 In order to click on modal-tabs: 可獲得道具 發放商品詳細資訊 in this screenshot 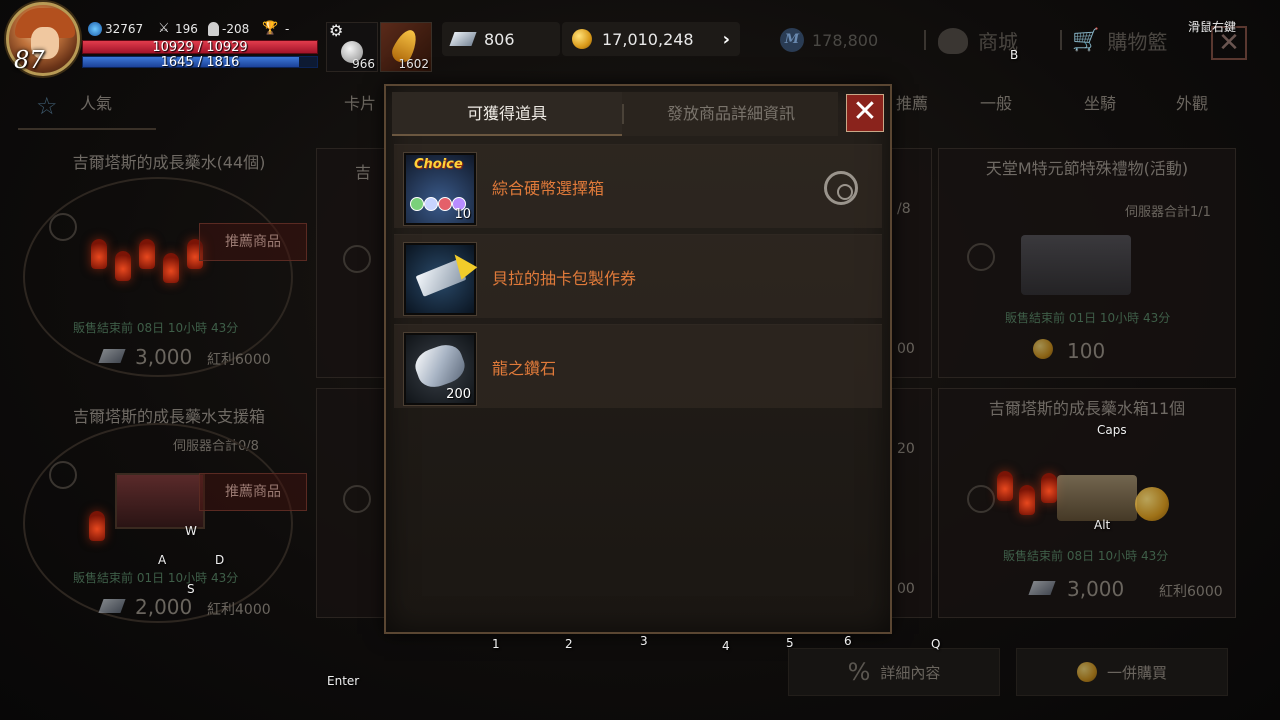, I will do `click(615, 114)`.